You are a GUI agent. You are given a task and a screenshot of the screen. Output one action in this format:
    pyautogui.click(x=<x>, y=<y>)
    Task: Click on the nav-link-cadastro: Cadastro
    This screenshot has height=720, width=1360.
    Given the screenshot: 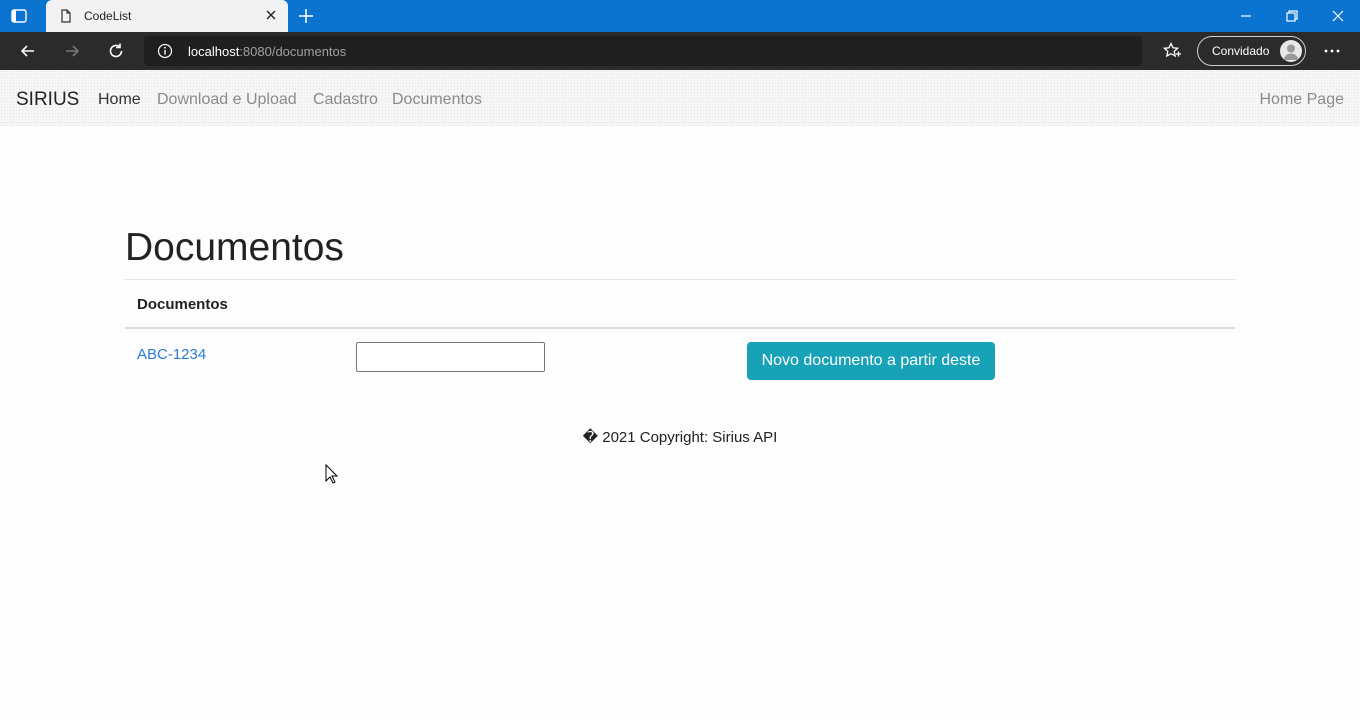 What is the action you would take?
    pyautogui.click(x=345, y=100)
    